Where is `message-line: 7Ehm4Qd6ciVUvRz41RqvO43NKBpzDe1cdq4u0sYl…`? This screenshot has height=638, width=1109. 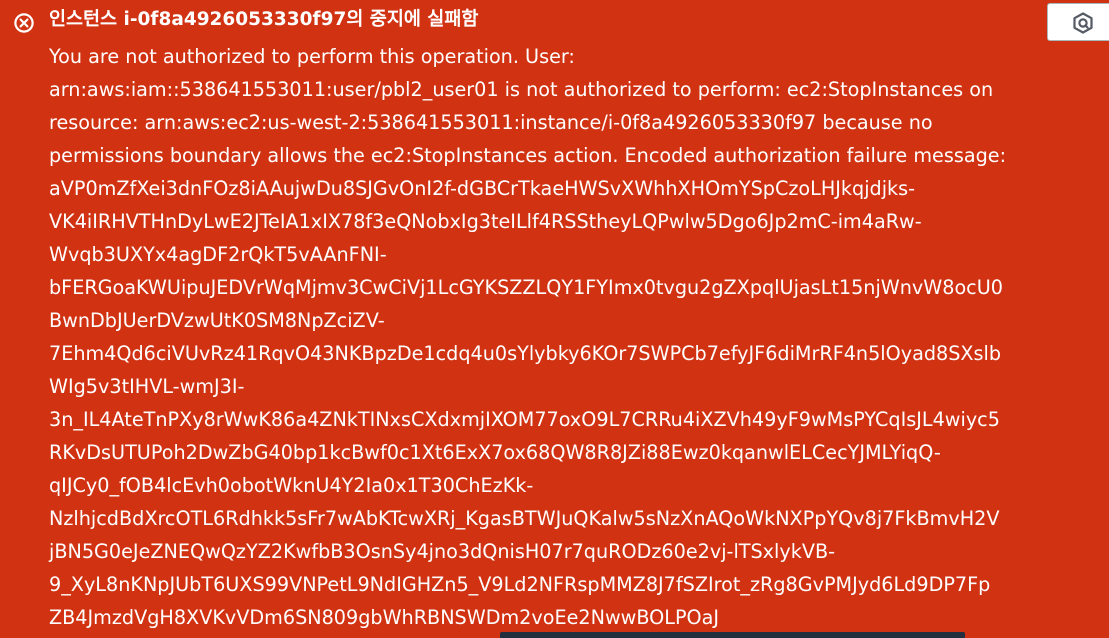 message-line: 7Ehm4Qd6ciVUvRz41RqvO43NKBpzDe1cdq4u0sYl… is located at coordinates (525, 353).